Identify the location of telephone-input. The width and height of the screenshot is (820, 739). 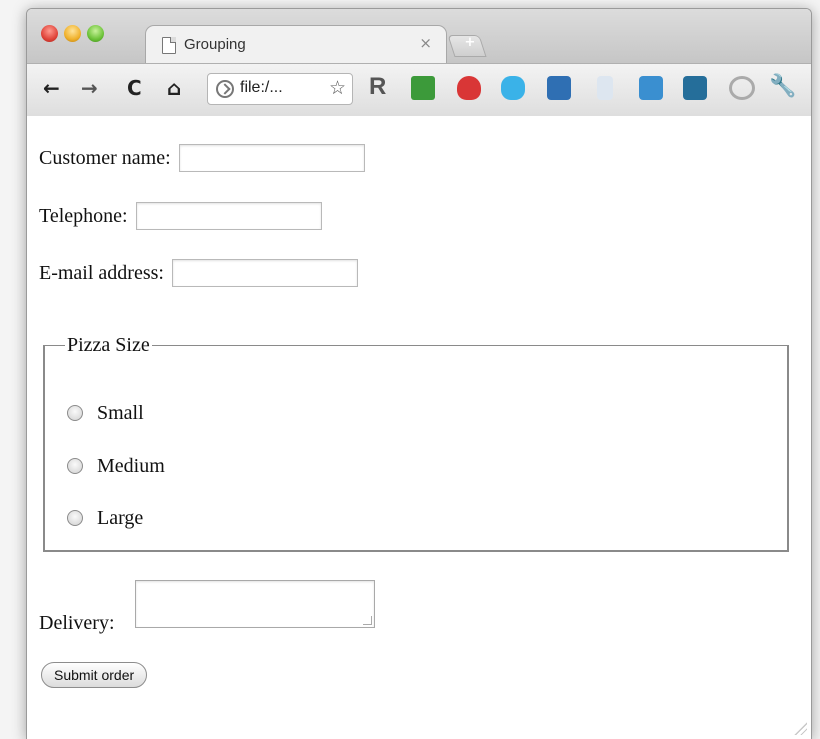
(228, 216).